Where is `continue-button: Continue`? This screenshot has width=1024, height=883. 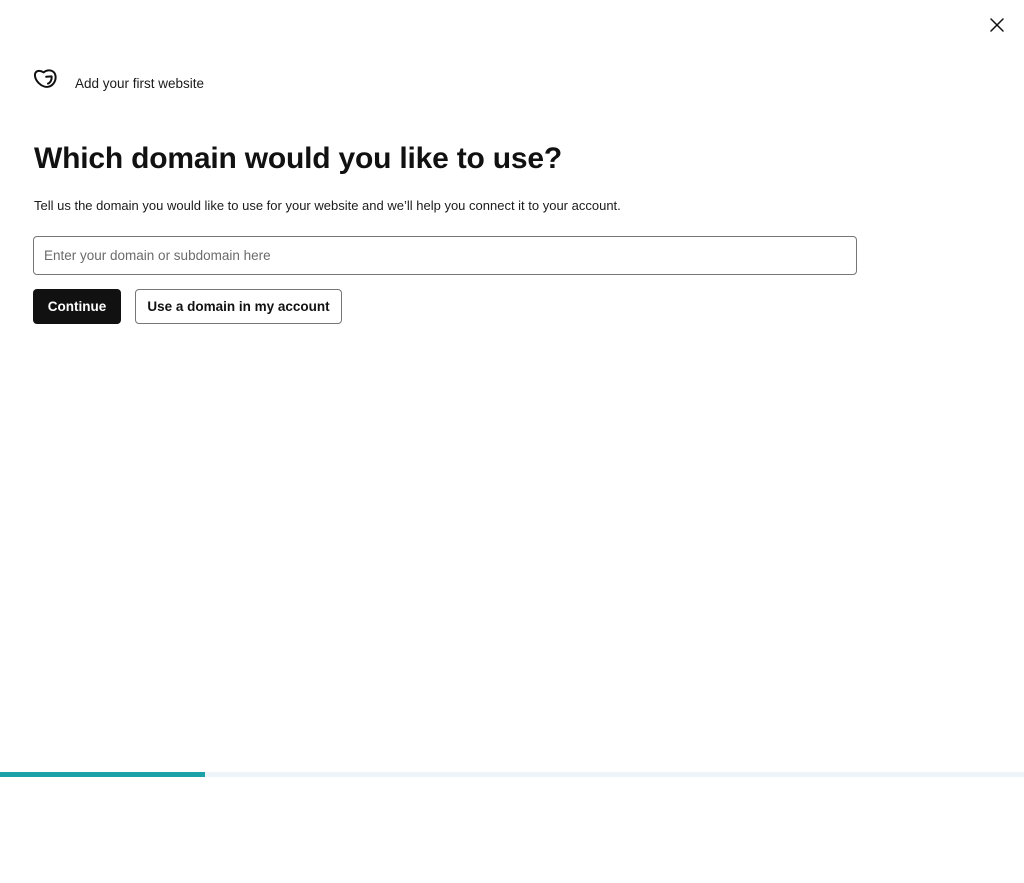 continue-button: Continue is located at coordinates (77, 306).